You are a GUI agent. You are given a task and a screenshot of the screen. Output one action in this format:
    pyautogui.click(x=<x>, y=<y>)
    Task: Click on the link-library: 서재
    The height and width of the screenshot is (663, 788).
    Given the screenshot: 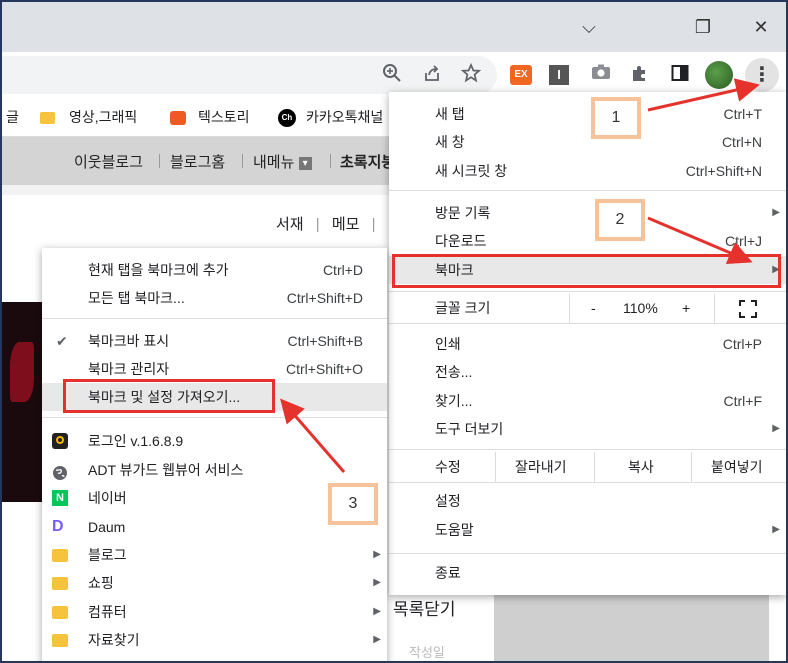 What is the action you would take?
    pyautogui.click(x=290, y=224)
    